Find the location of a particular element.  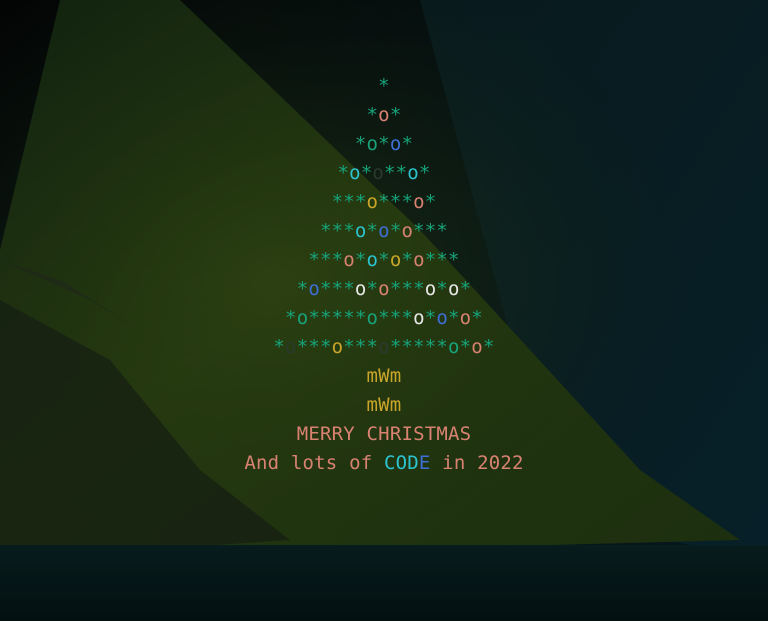

greeting-prefix: And lots of is located at coordinates (314, 463).